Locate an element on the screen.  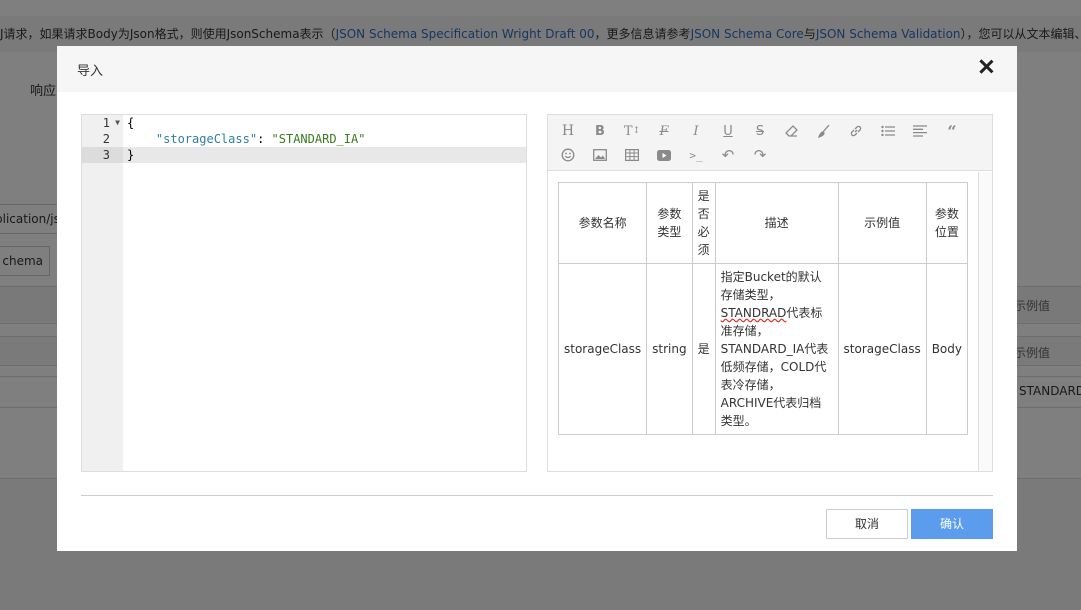
underline-icon: U is located at coordinates (728, 131).